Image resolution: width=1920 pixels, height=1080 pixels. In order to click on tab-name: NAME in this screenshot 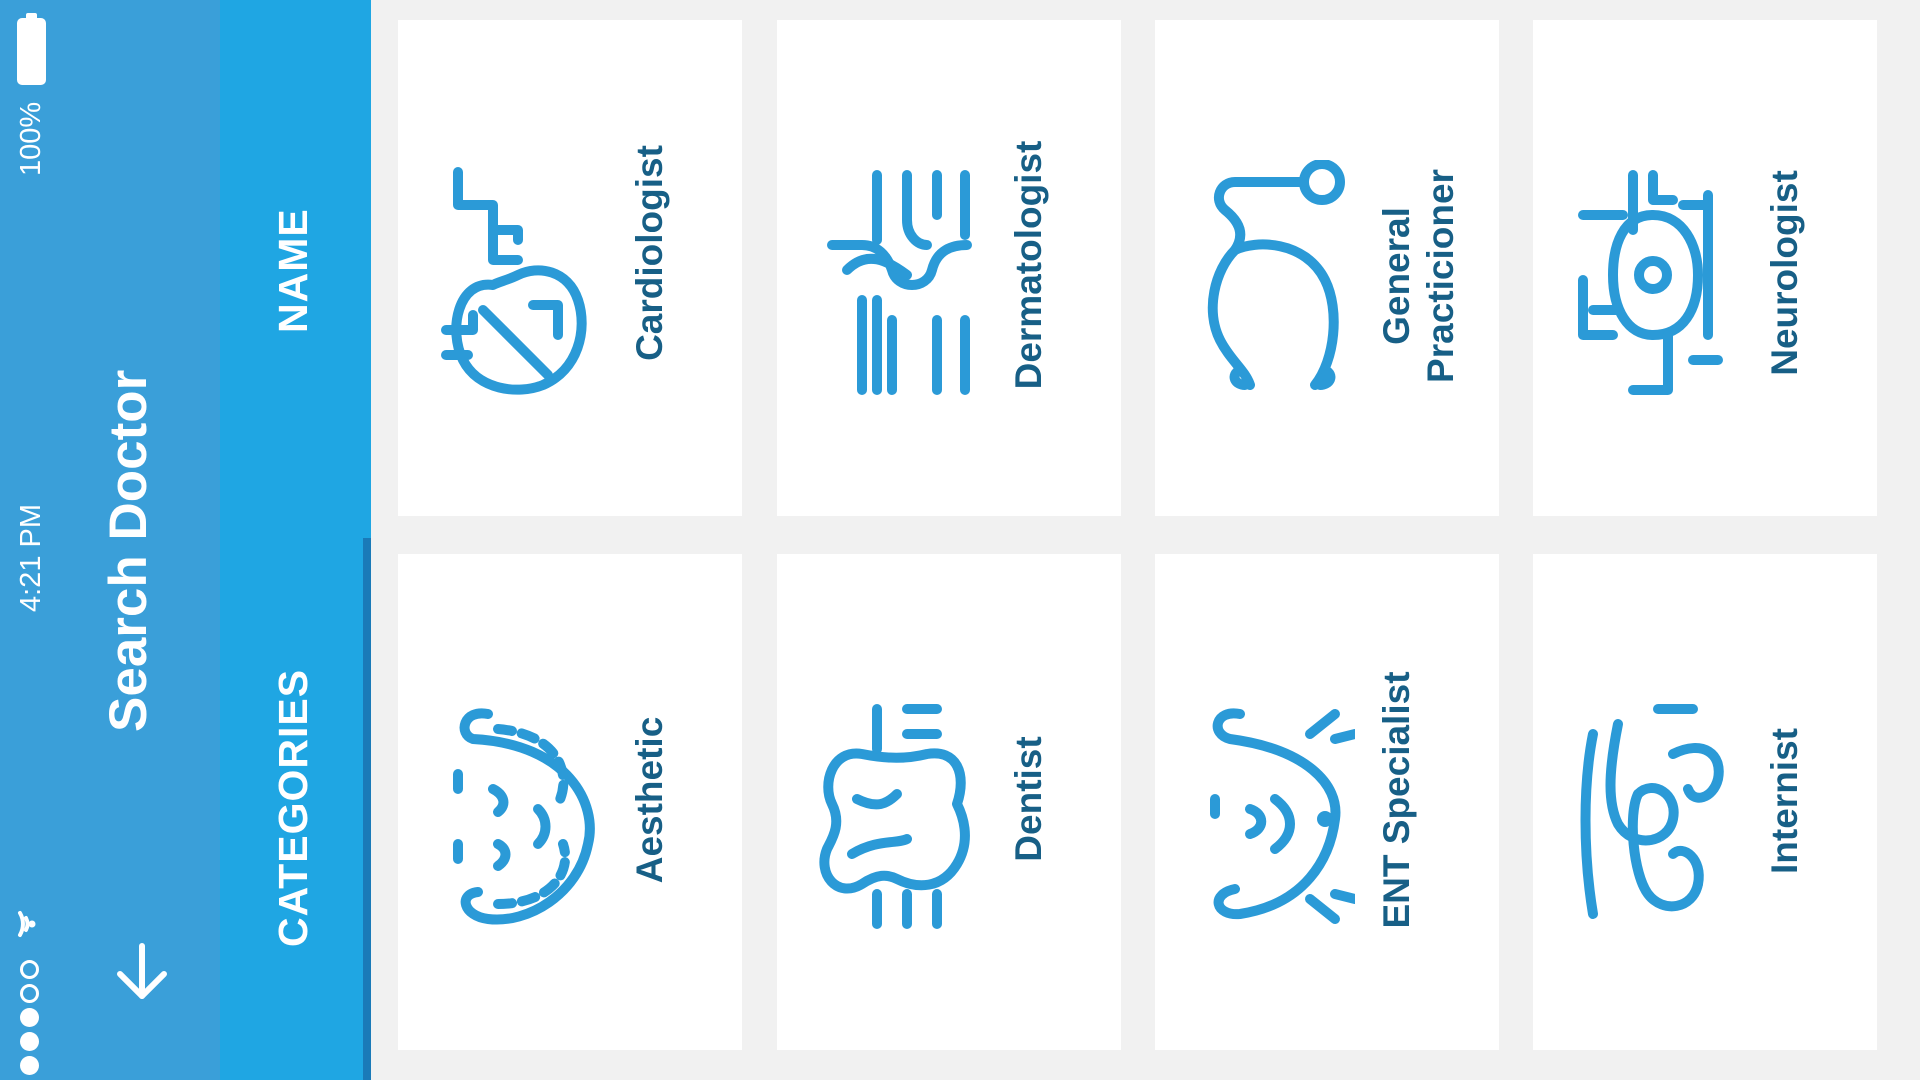, I will do `click(293, 270)`.